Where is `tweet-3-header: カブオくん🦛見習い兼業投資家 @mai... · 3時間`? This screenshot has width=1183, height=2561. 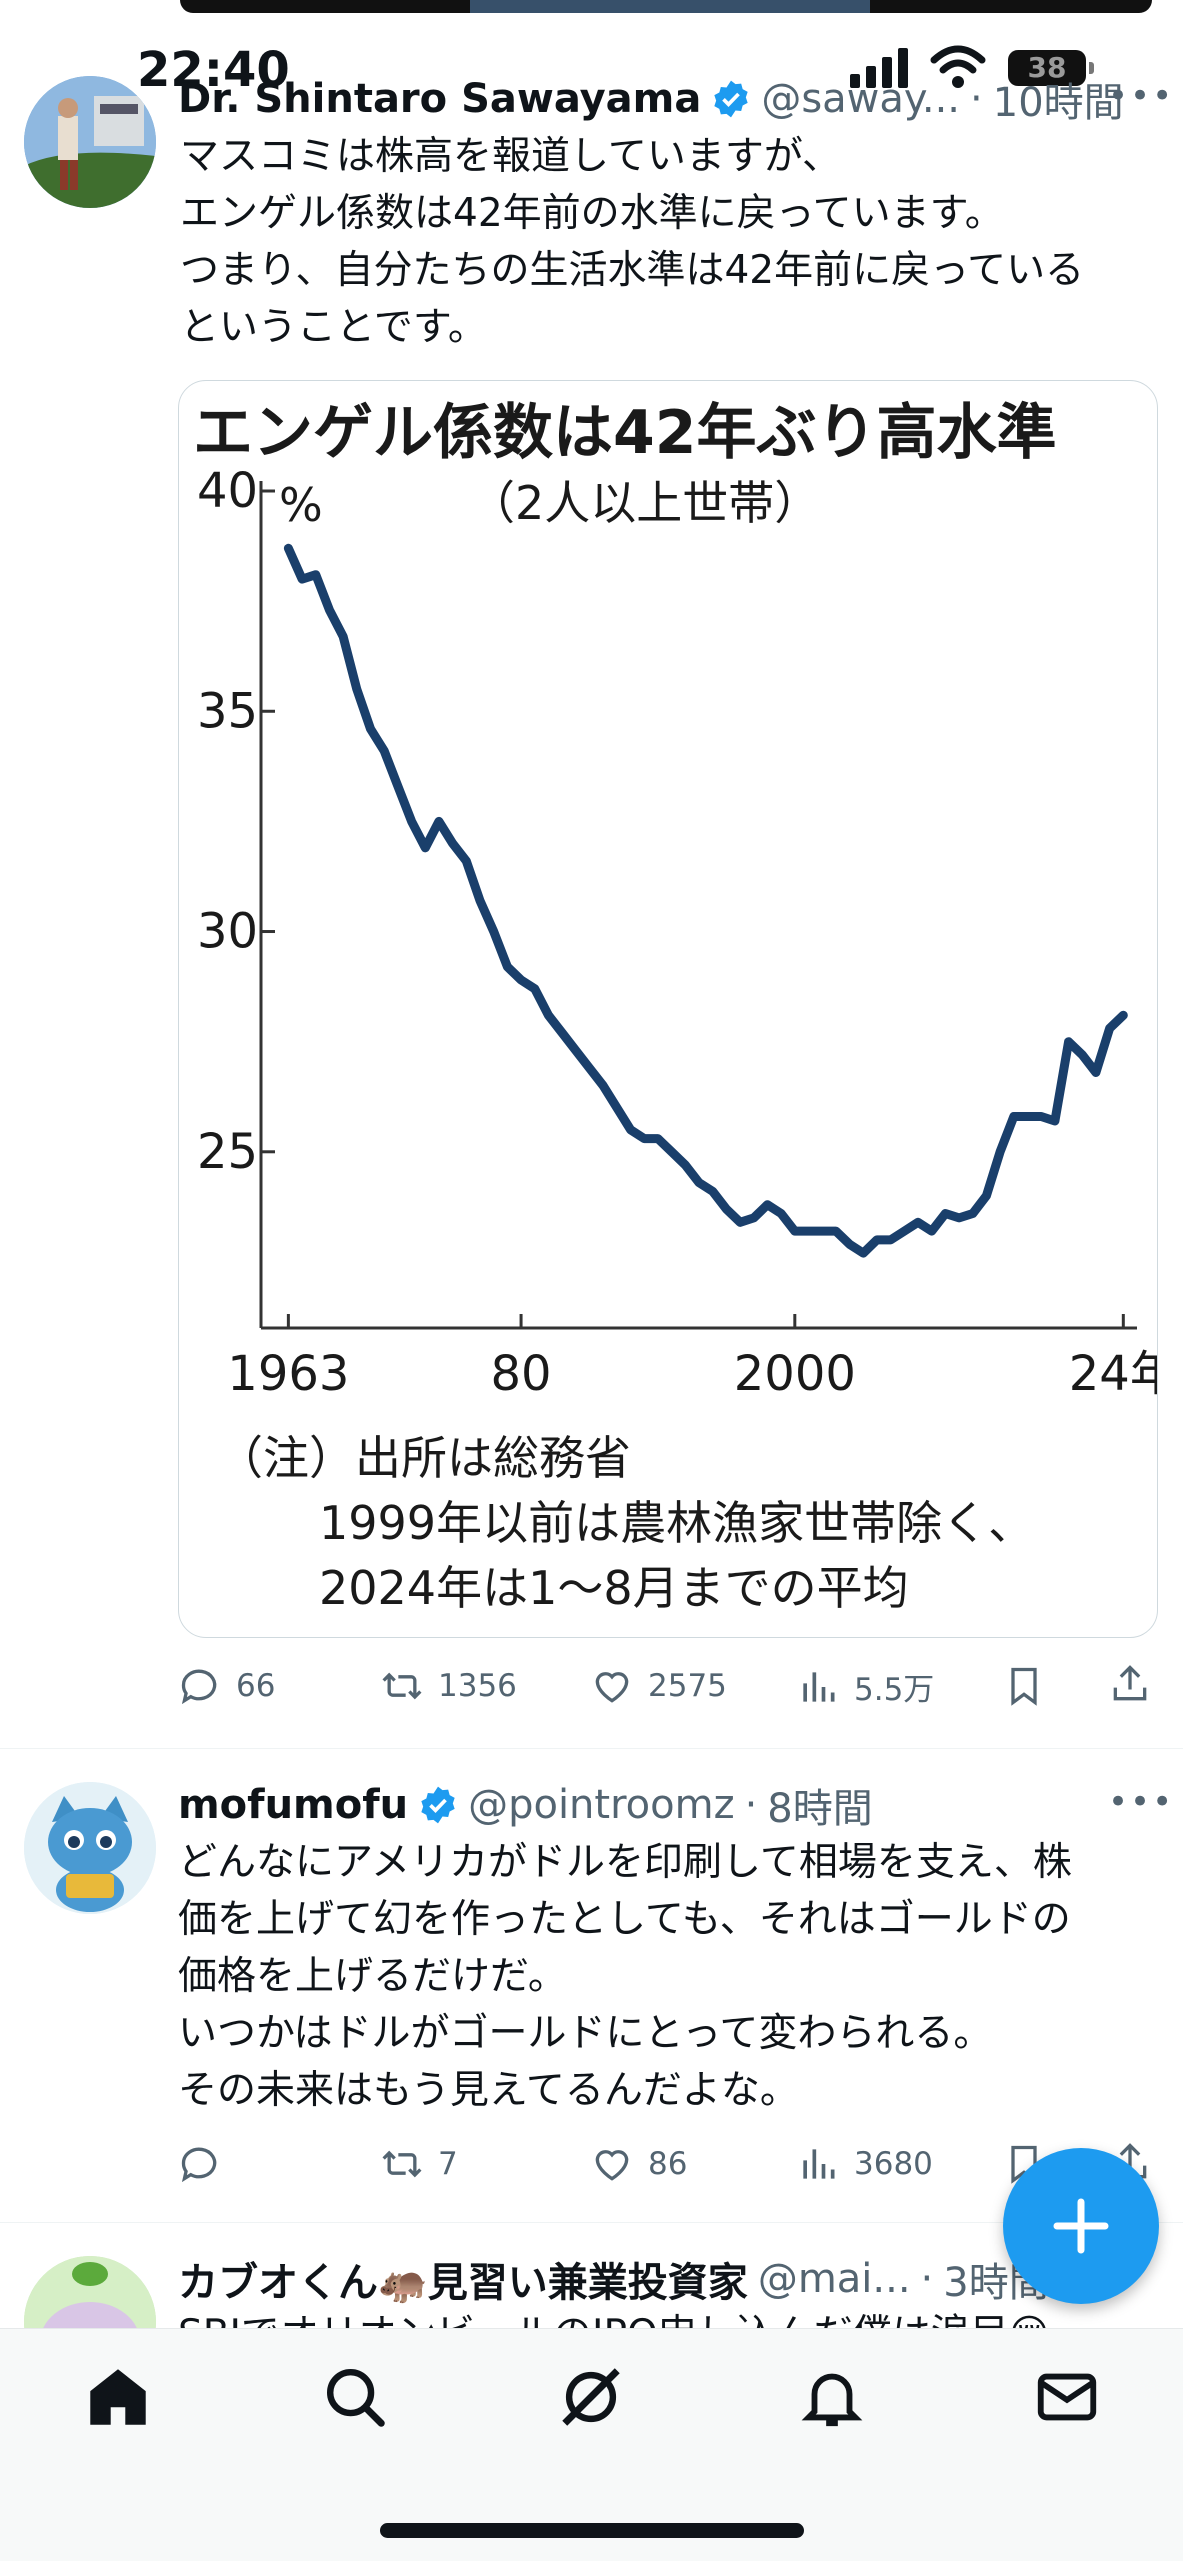
tweet-3-header: カブオくん🦛見習い兼業投資家 @mai... · 3時間 is located at coordinates (613, 2279).